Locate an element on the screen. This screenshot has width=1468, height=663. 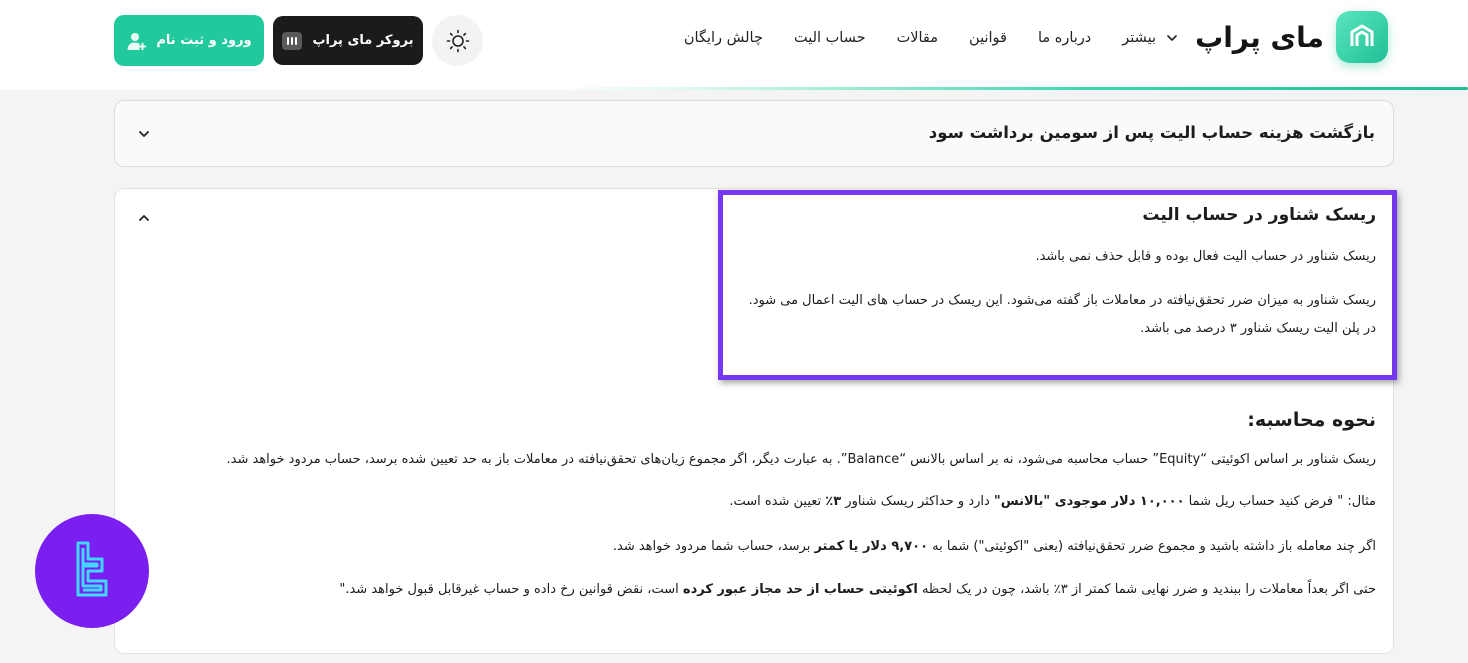
site-logo: مای پراپ is located at coordinates (1291, 37).